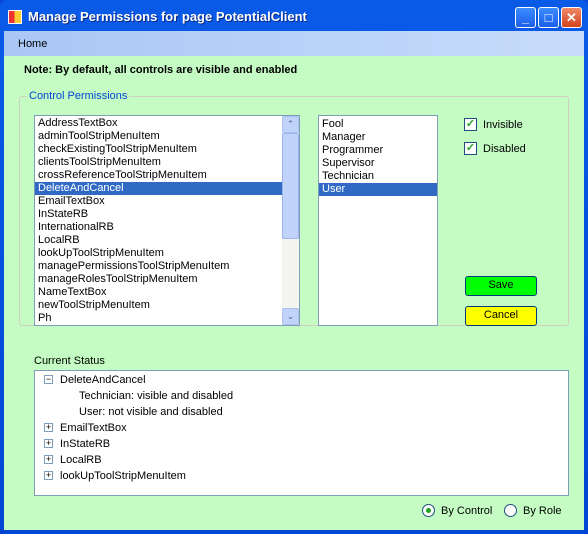 Image resolution: width=588 pixels, height=534 pixels. Describe the element at coordinates (158, 279) in the screenshot. I see `control-list-item: manageRolesToolStripMenuItem` at that location.